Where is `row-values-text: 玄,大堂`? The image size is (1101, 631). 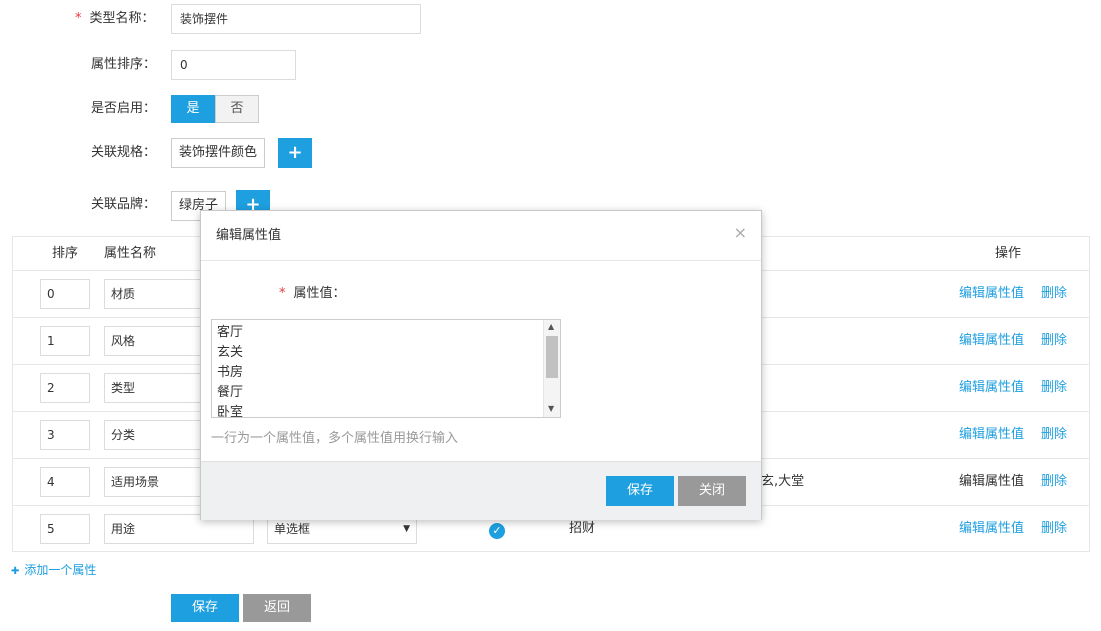 row-values-text: 玄,大堂 is located at coordinates (783, 481).